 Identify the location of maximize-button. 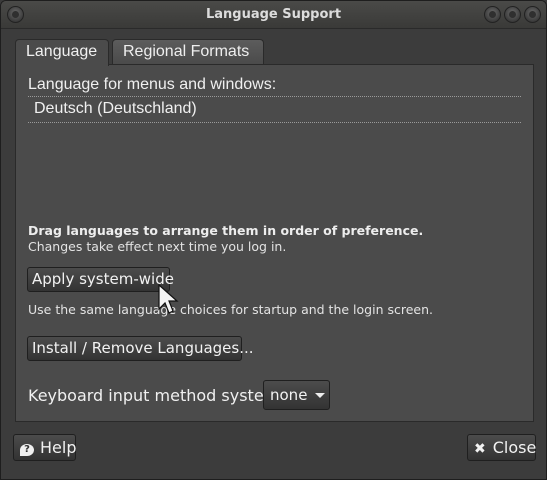
(512, 14).